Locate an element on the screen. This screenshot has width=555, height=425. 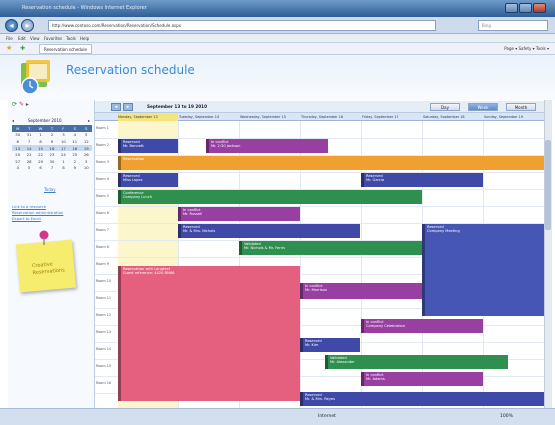
previous-week-button: ◂ is located at coordinates (116, 107).